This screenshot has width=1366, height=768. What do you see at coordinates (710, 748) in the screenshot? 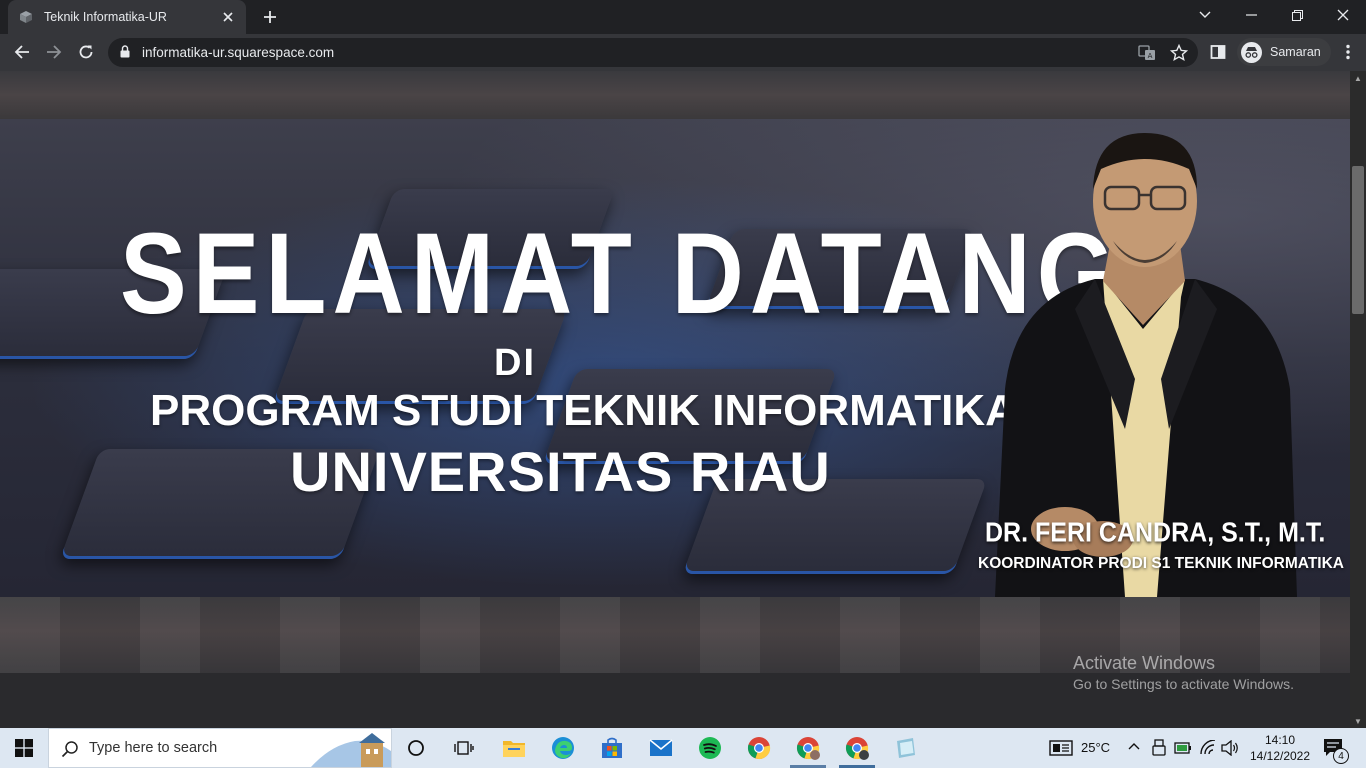
I see `spotify-icon` at bounding box center [710, 748].